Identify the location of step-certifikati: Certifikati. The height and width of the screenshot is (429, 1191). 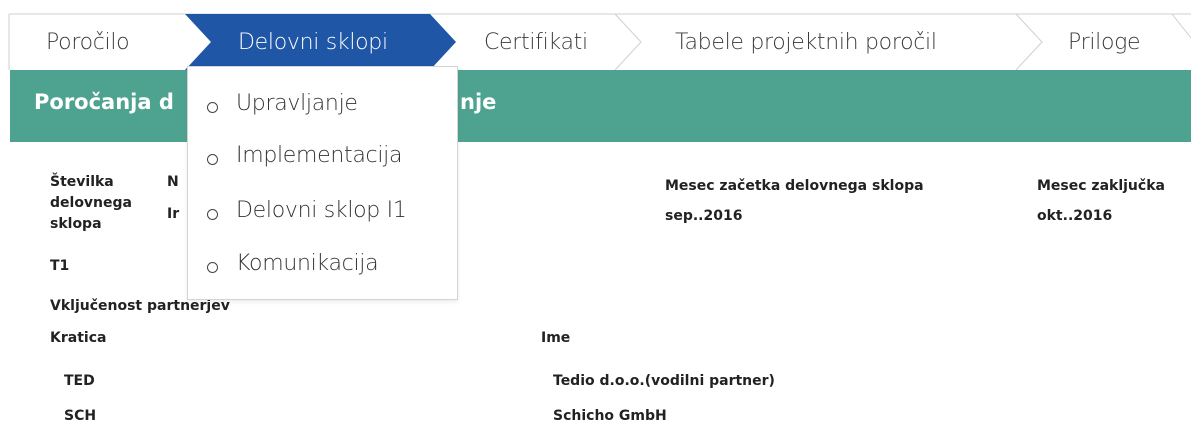
(536, 35).